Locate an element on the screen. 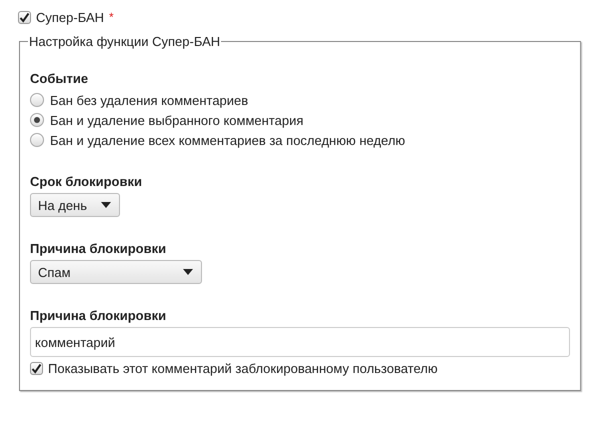  field-label: Событие is located at coordinates (60, 78).